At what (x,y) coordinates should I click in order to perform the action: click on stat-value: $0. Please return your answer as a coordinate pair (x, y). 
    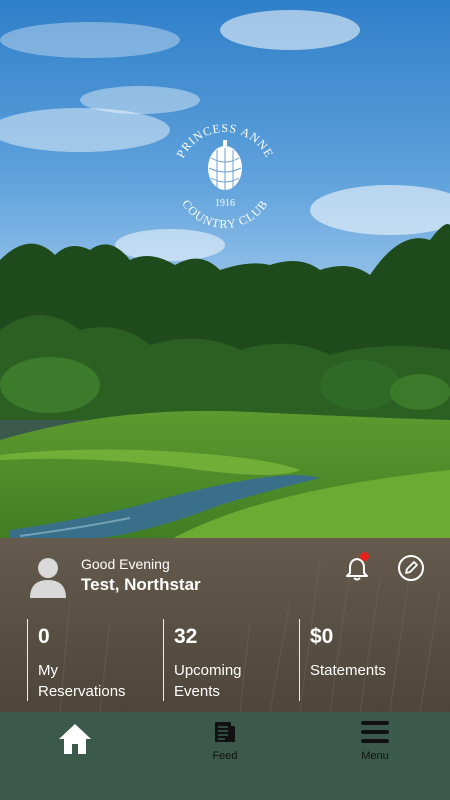
    Looking at the image, I should click on (322, 636).